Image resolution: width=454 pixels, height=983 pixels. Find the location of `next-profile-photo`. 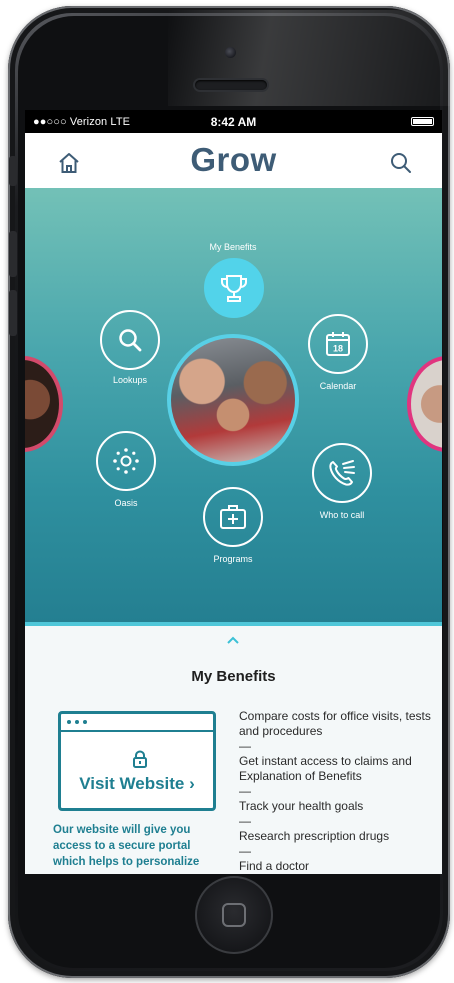

next-profile-photo is located at coordinates (424, 404).